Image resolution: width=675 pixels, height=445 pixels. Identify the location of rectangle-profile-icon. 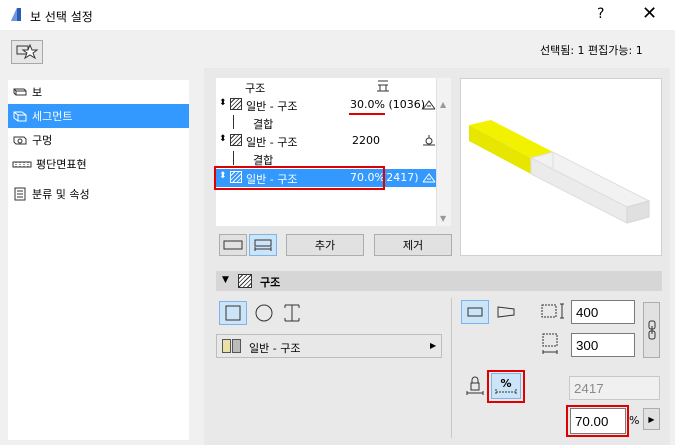
(233, 313).